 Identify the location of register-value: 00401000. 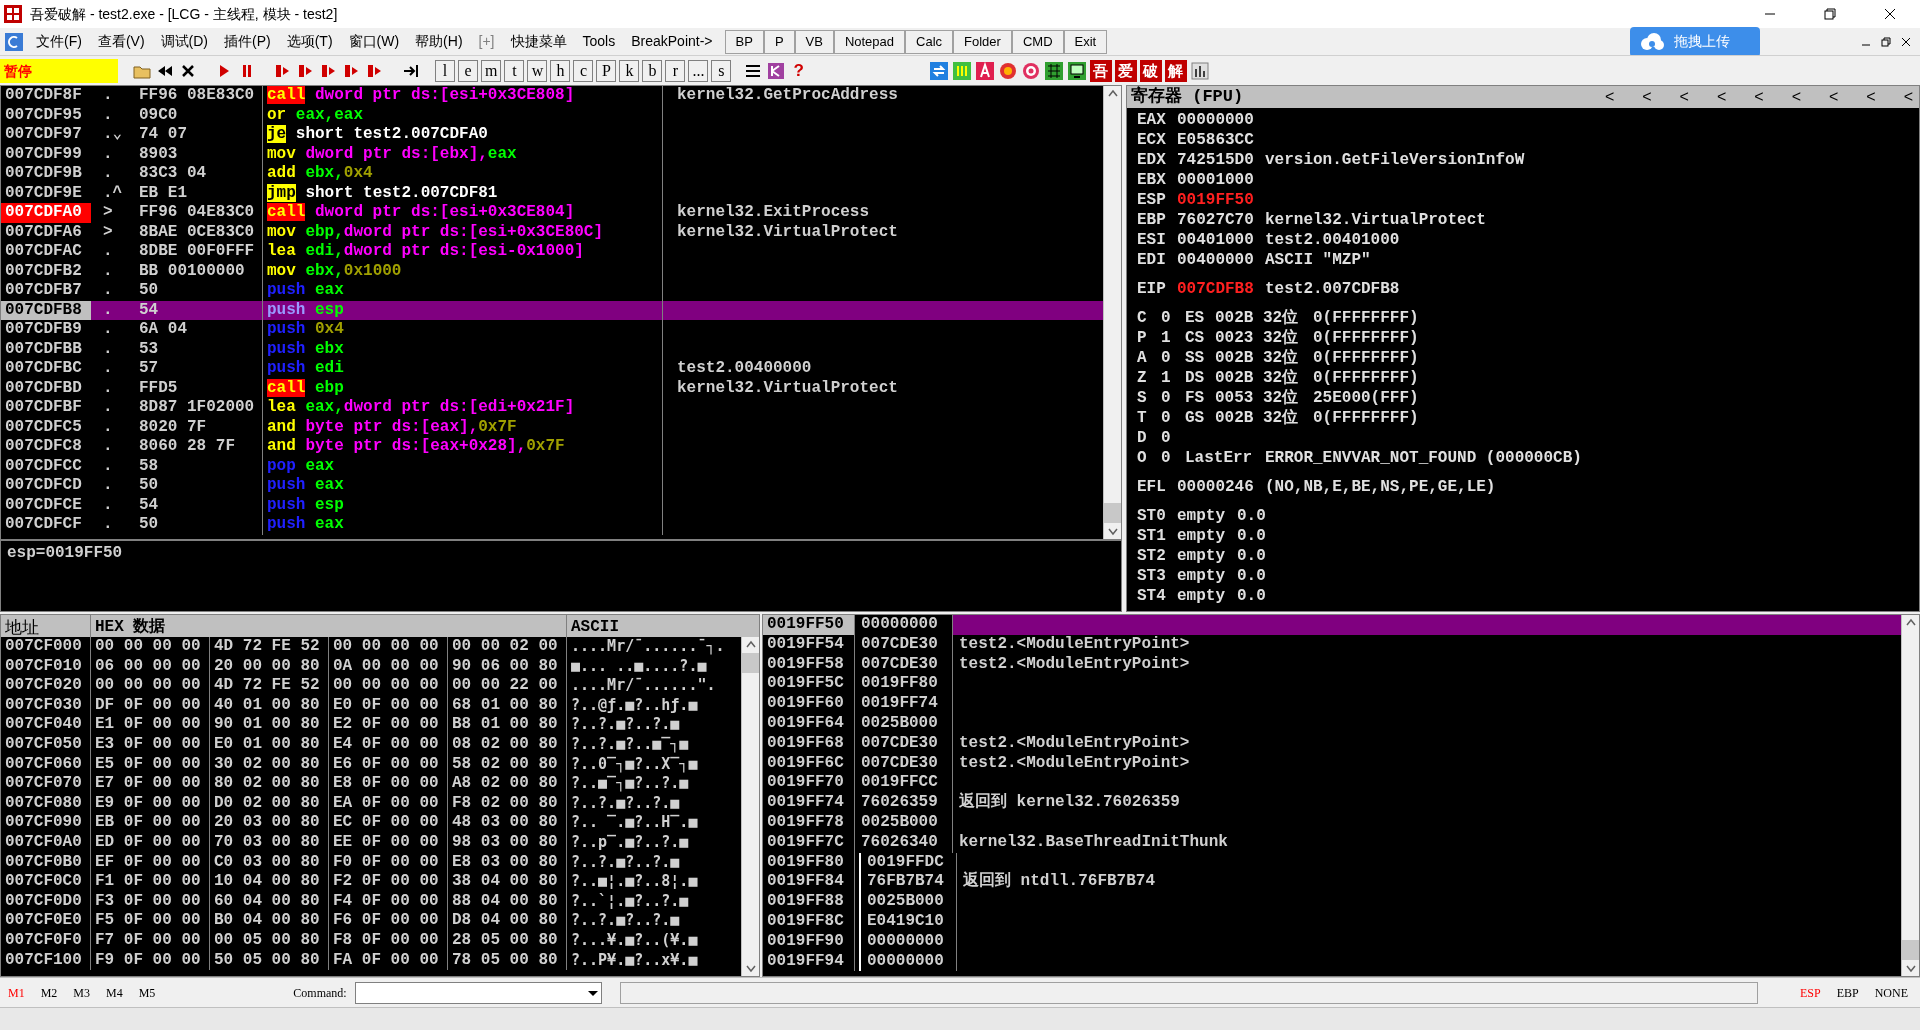
(1221, 240).